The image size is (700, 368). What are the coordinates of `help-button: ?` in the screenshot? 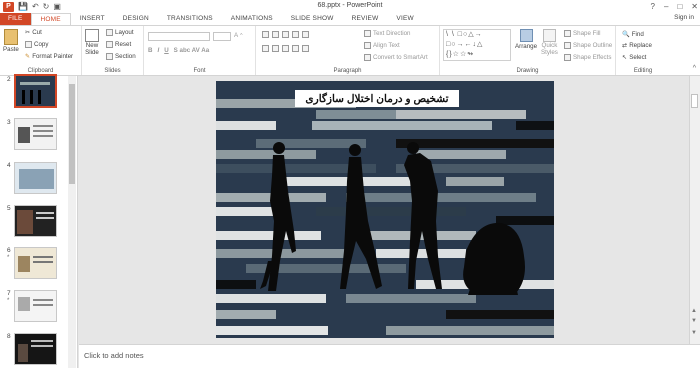 It's located at (653, 6).